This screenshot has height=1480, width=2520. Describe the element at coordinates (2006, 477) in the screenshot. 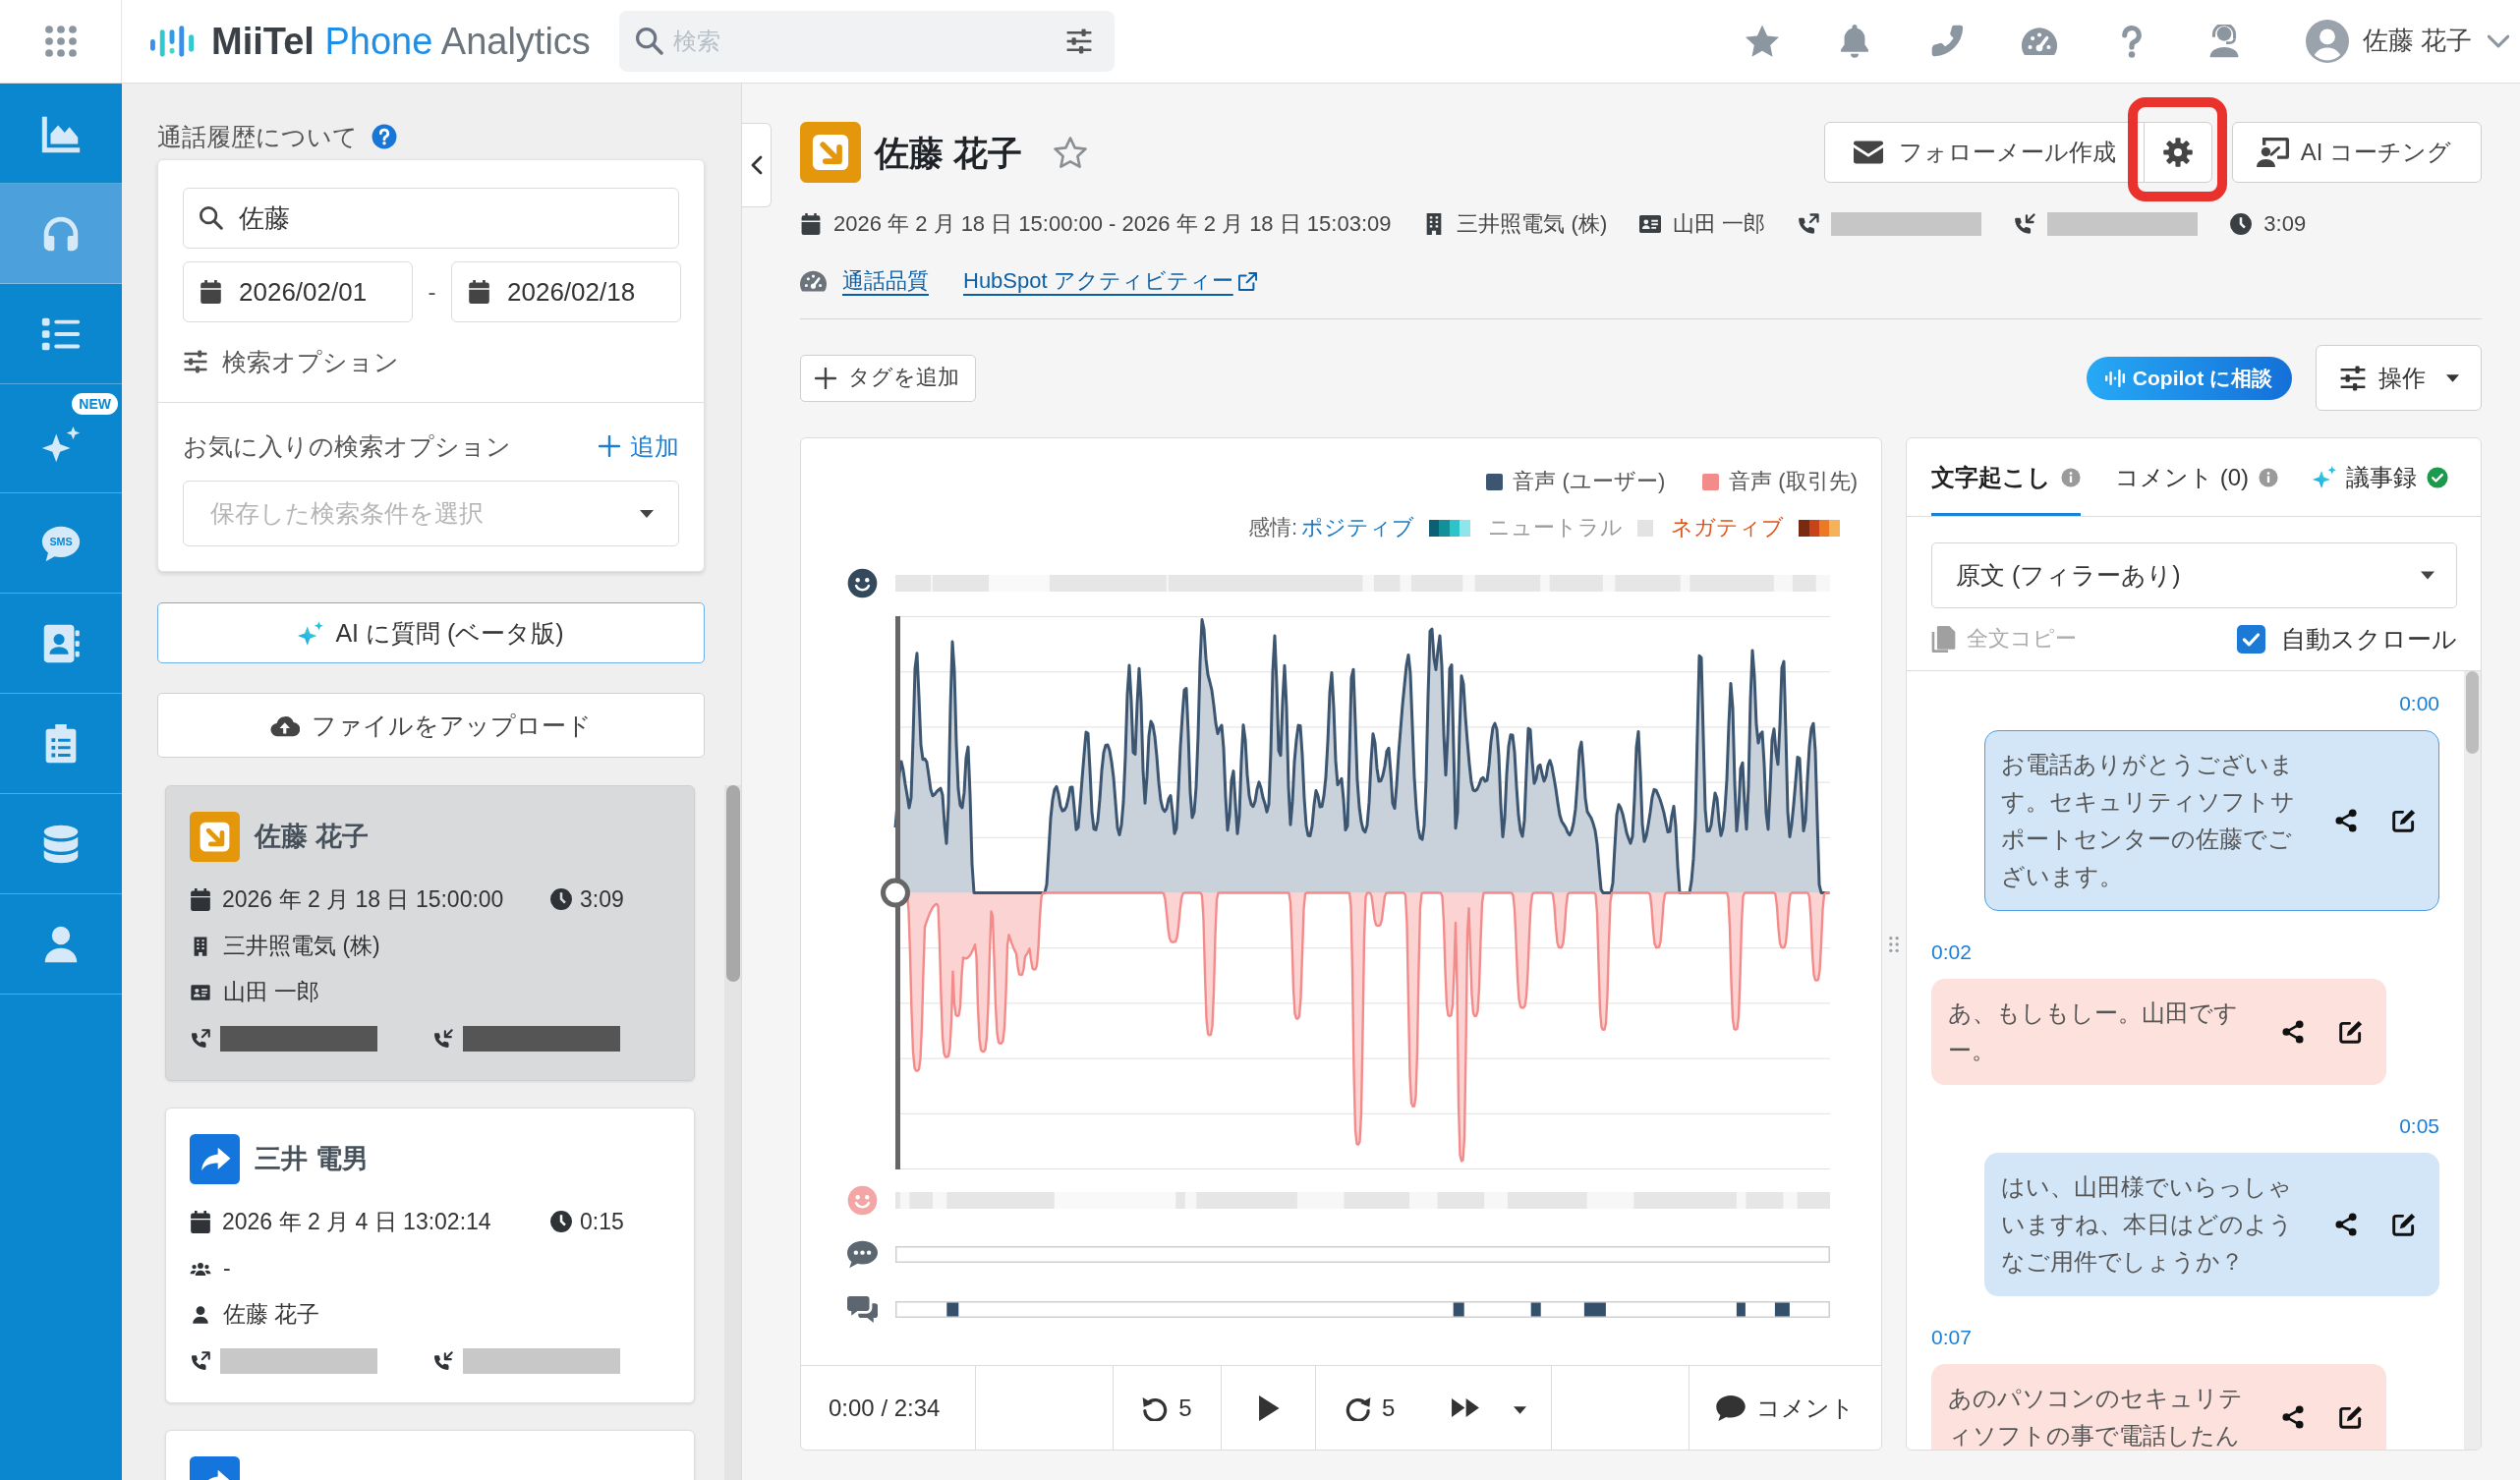

I see `panel-tab: 文字起こし` at that location.